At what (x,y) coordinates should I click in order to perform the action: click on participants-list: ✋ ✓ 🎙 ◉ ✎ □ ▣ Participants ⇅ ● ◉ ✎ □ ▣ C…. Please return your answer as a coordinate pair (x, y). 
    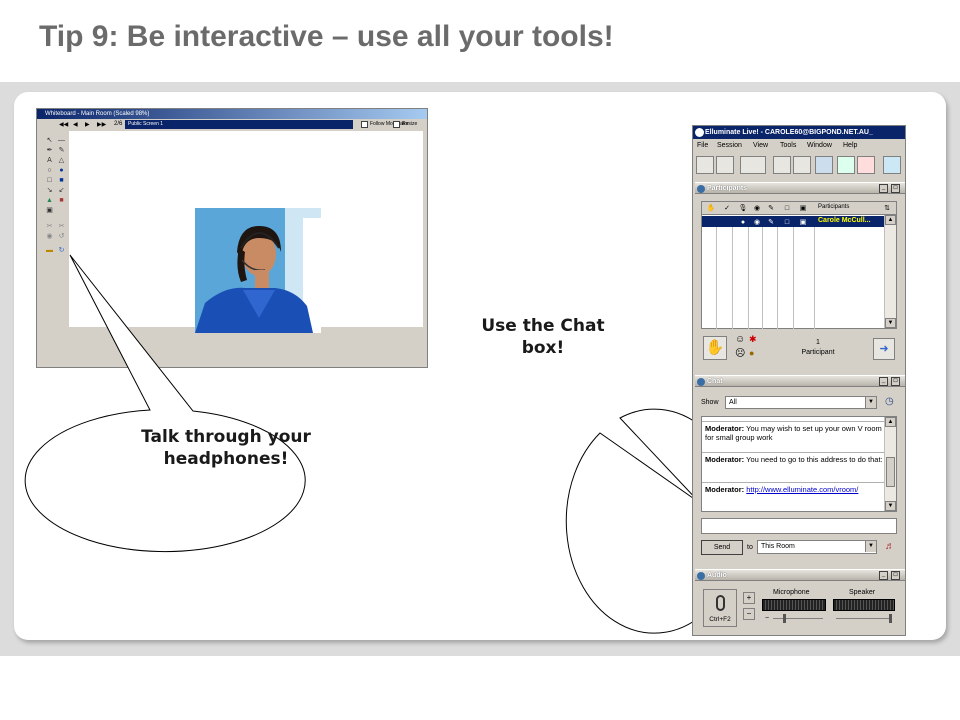
    Looking at the image, I should click on (799, 265).